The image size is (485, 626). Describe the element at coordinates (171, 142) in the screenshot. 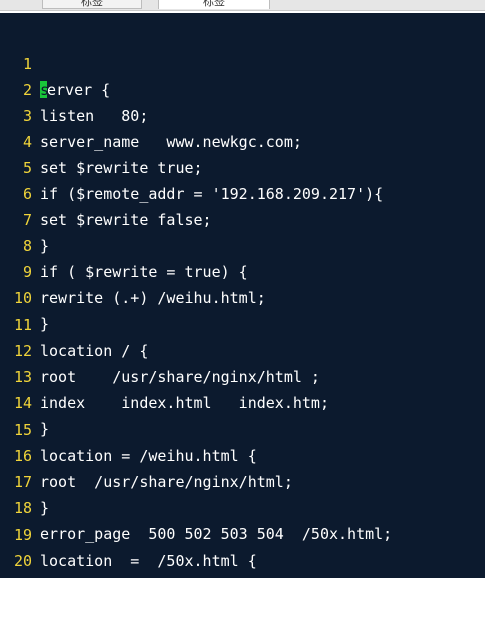

I see `code-text: server_name www.newkgc.com;` at that location.